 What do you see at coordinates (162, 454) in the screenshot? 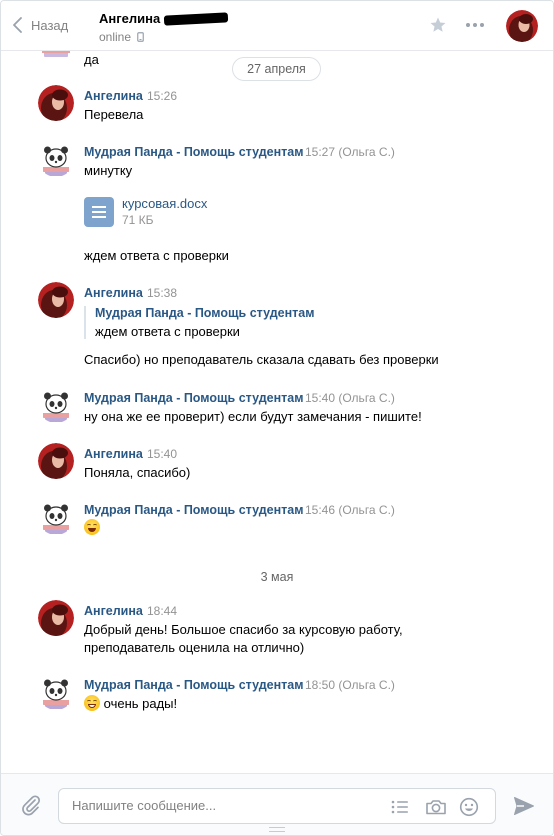
I see `message-time: 15:40` at bounding box center [162, 454].